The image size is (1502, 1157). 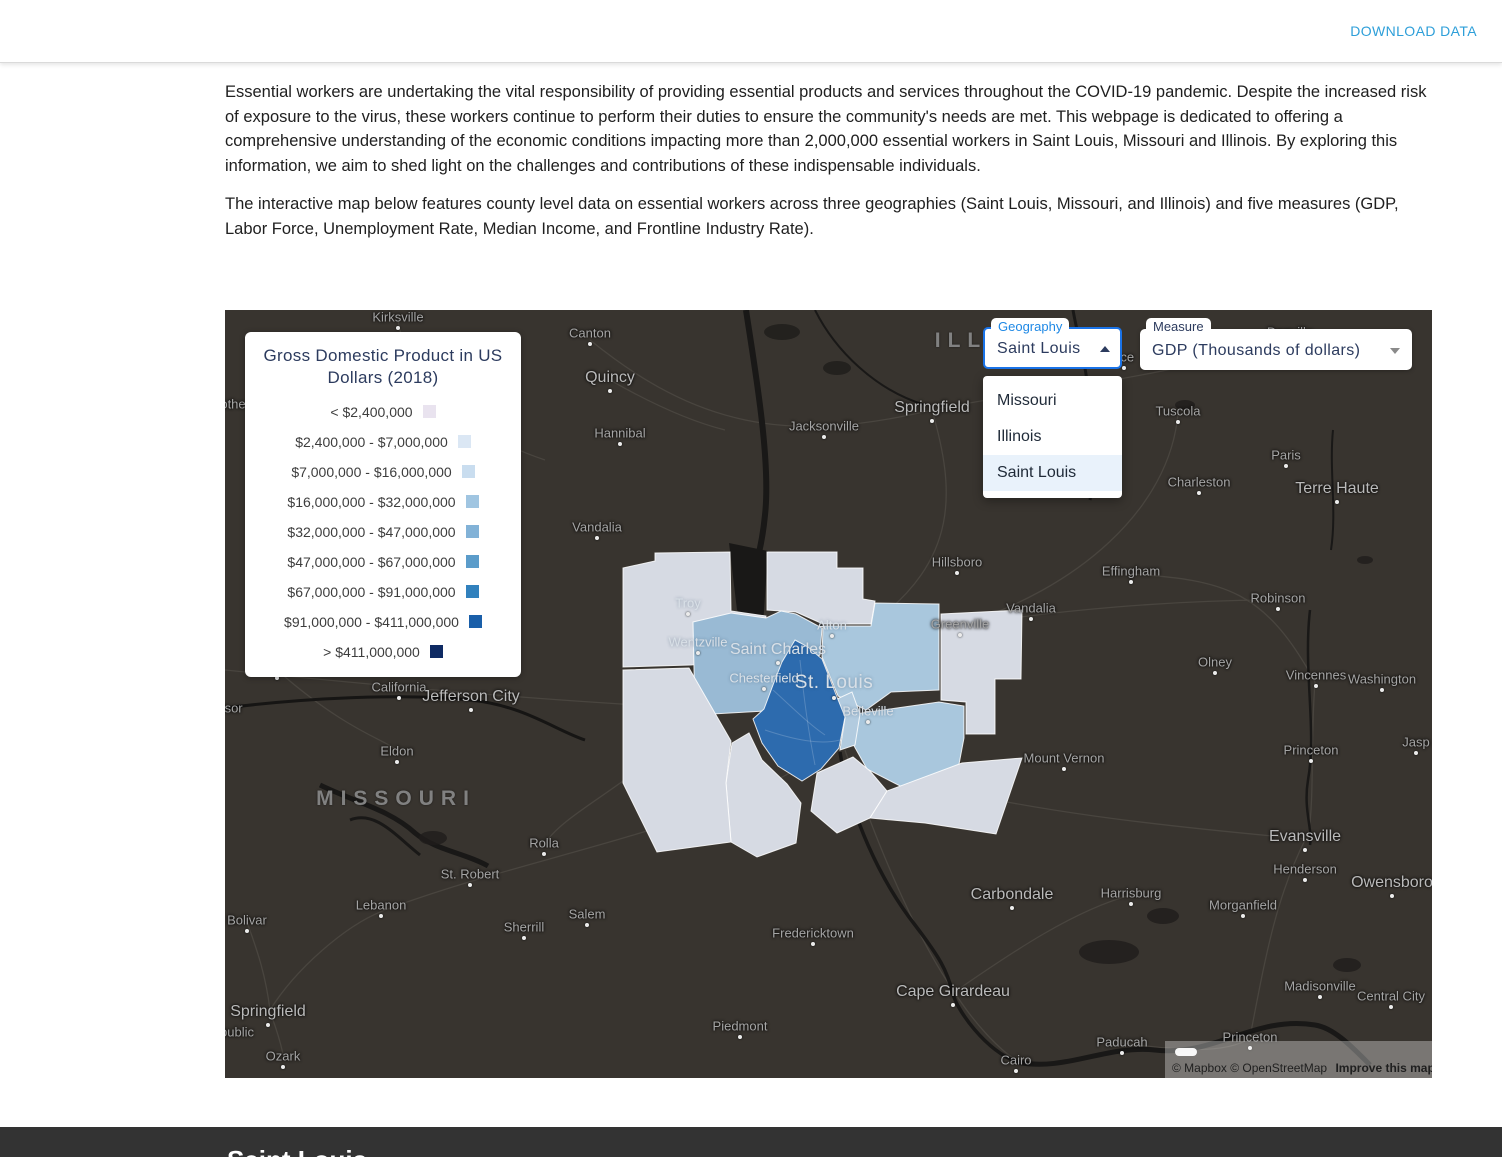 I want to click on geography-dropdown: Geography Saint Louis, so click(x=1052, y=343).